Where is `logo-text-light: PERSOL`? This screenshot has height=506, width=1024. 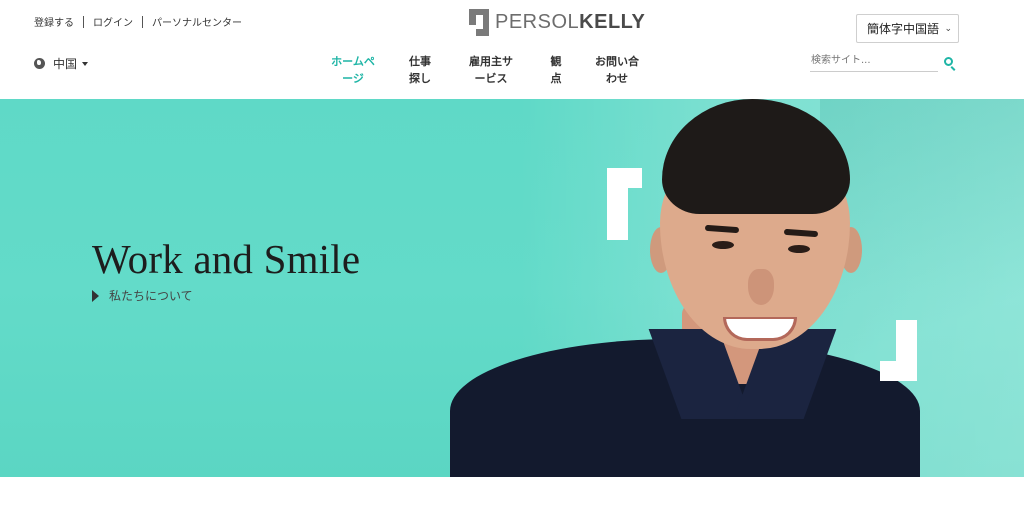
logo-text-light: PERSOL is located at coordinates (537, 22).